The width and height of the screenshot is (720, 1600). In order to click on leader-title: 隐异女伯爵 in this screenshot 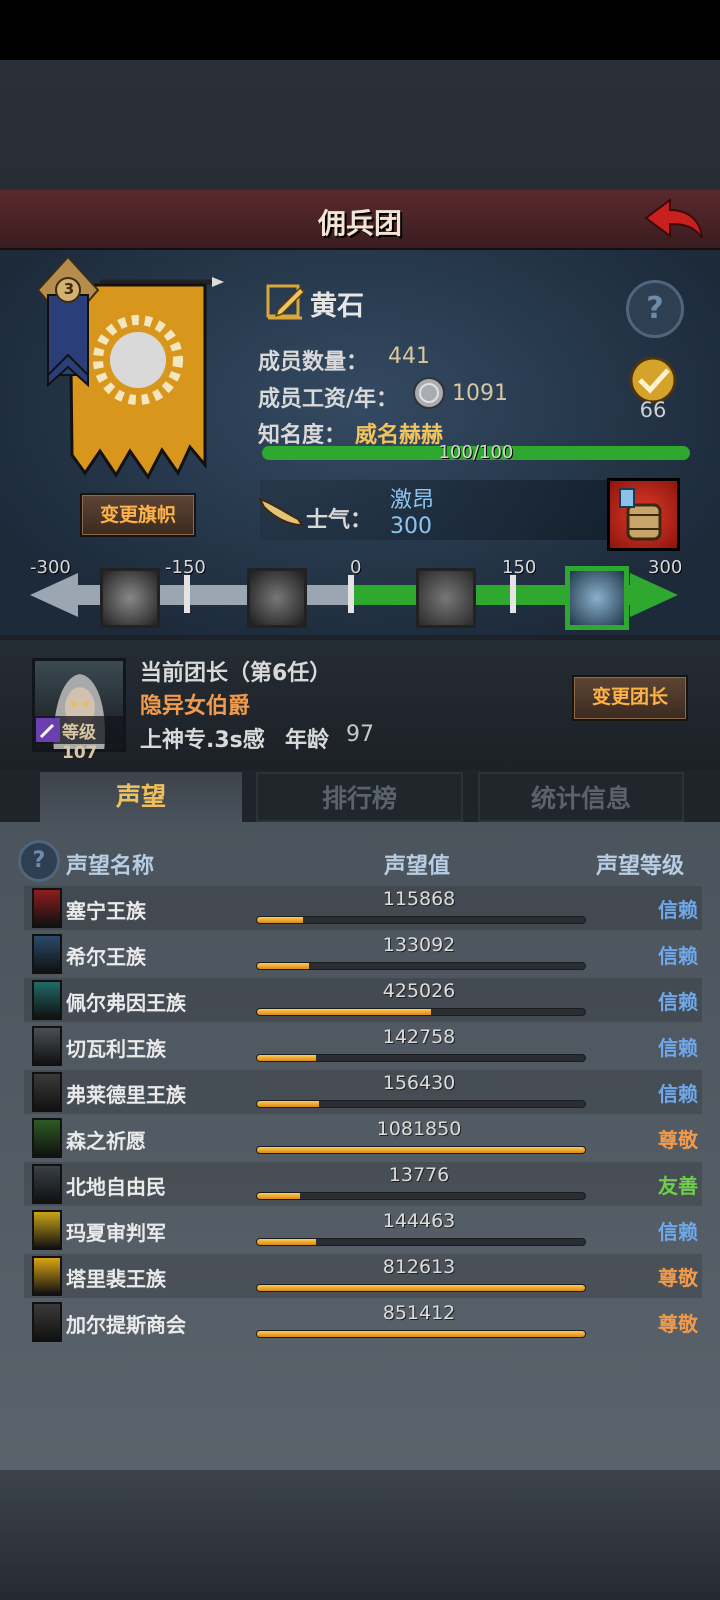, I will do `click(195, 706)`.